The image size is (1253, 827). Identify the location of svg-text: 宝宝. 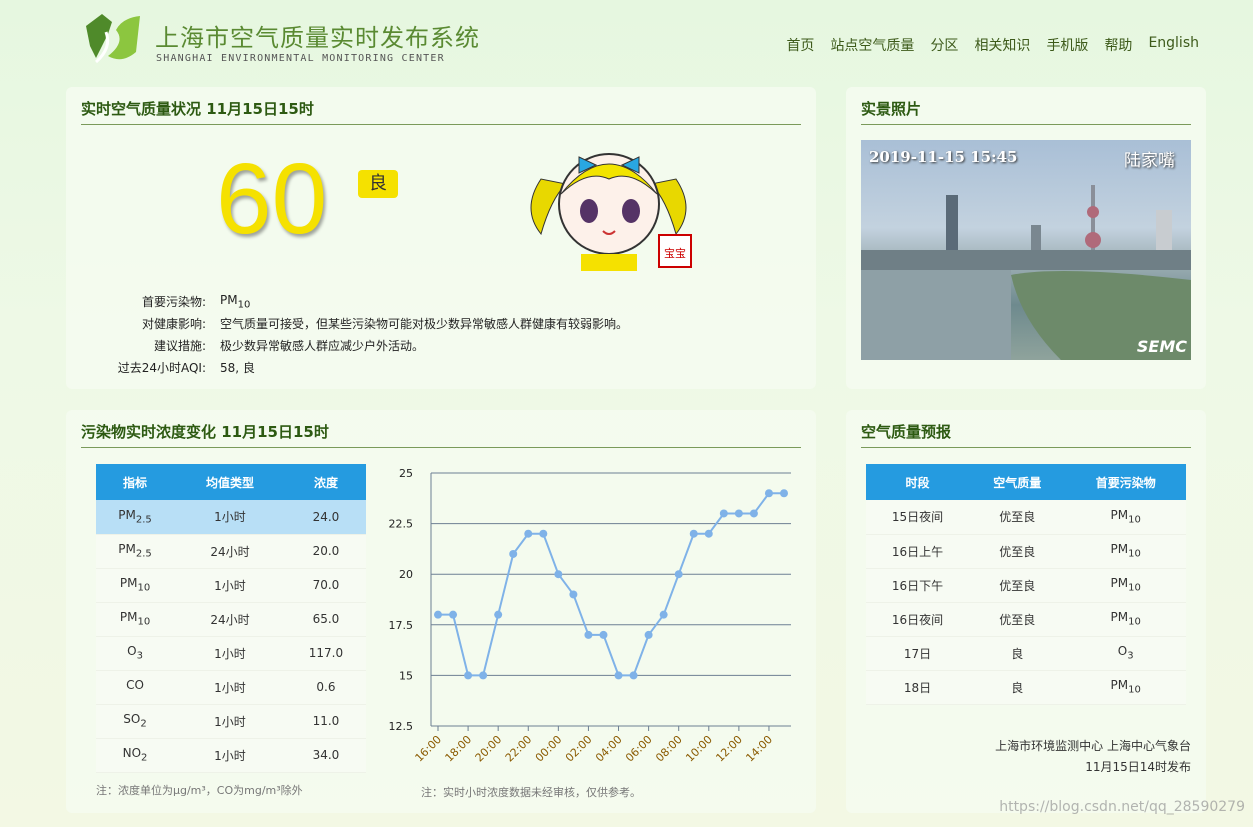
(675, 253).